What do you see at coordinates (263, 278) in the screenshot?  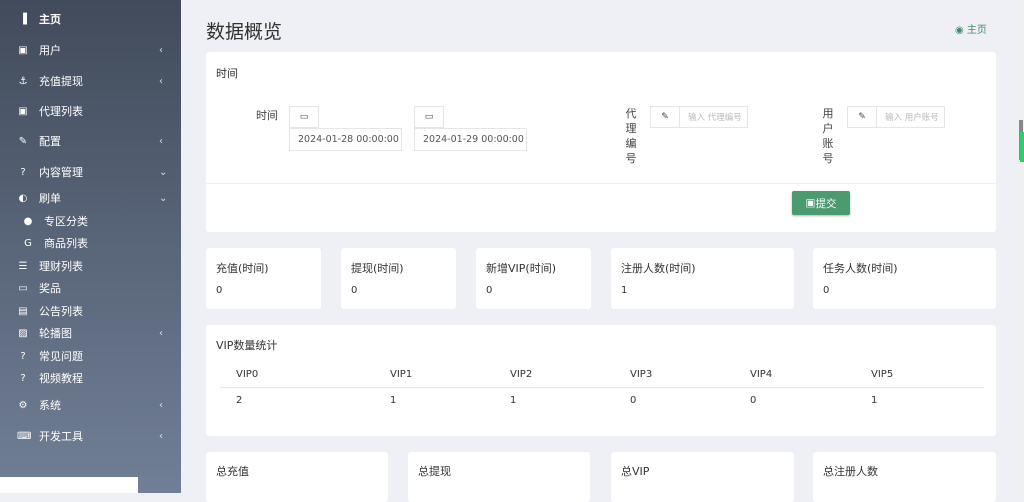 I see `stat-card: 充值(时间) 0` at bounding box center [263, 278].